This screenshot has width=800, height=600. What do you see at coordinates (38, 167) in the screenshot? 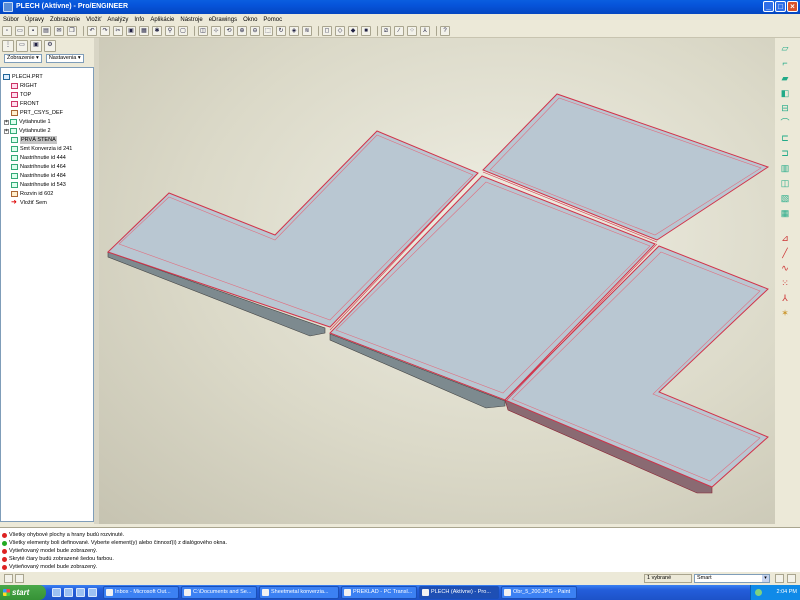
I see `tree-item-rip-464: Nastrihnutie id 464` at bounding box center [38, 167].